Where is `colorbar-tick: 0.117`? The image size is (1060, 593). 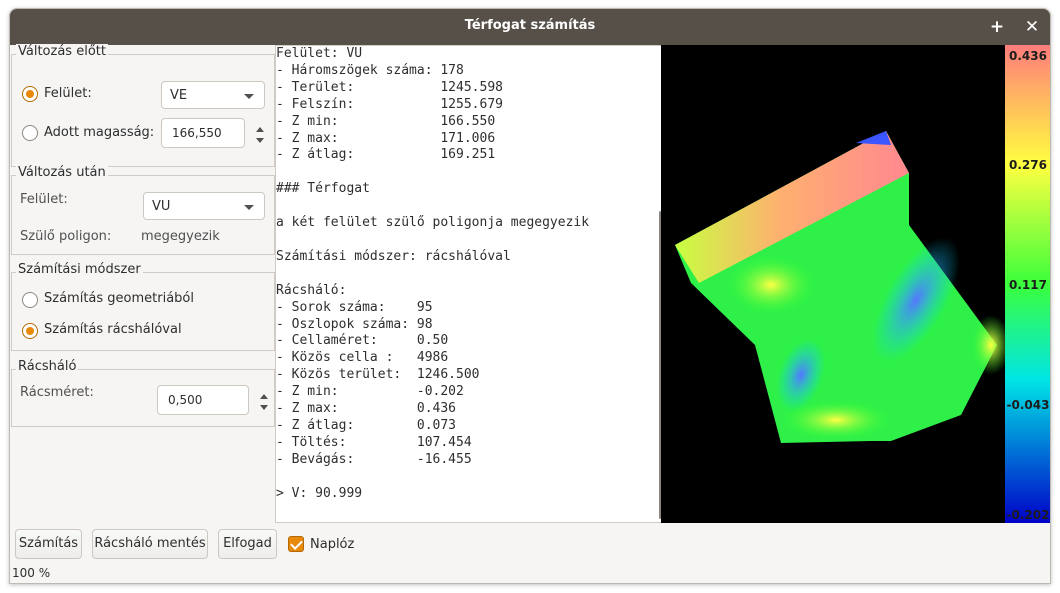
colorbar-tick: 0.117 is located at coordinates (1028, 285).